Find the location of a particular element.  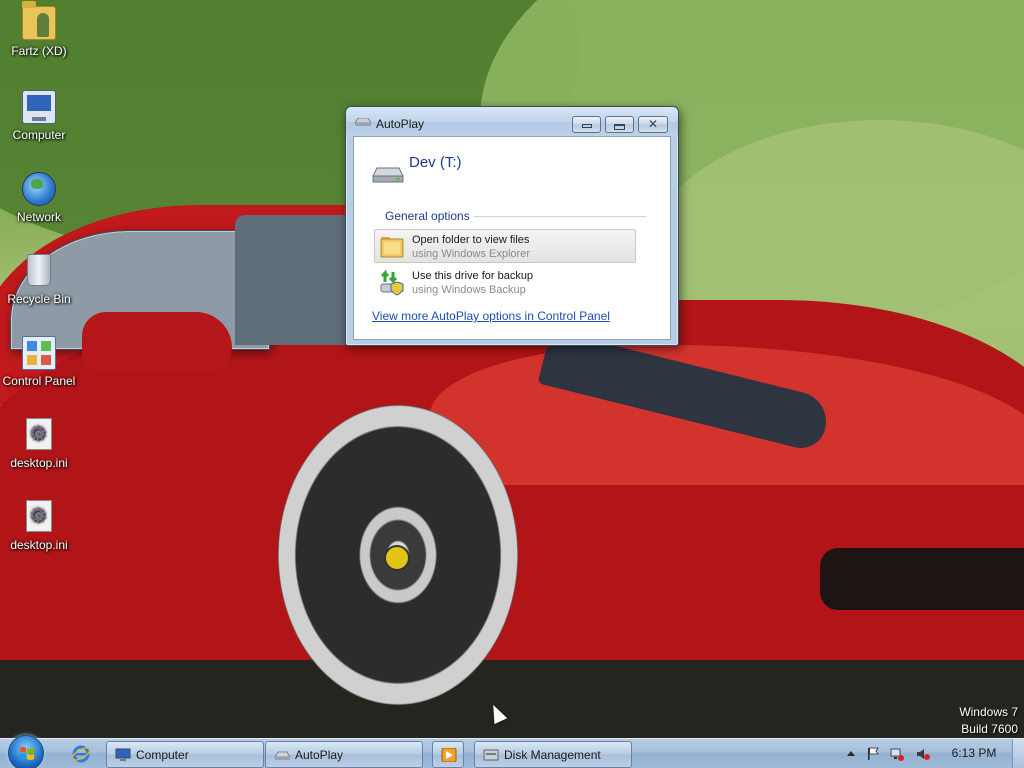

car-mirror is located at coordinates (157, 342).